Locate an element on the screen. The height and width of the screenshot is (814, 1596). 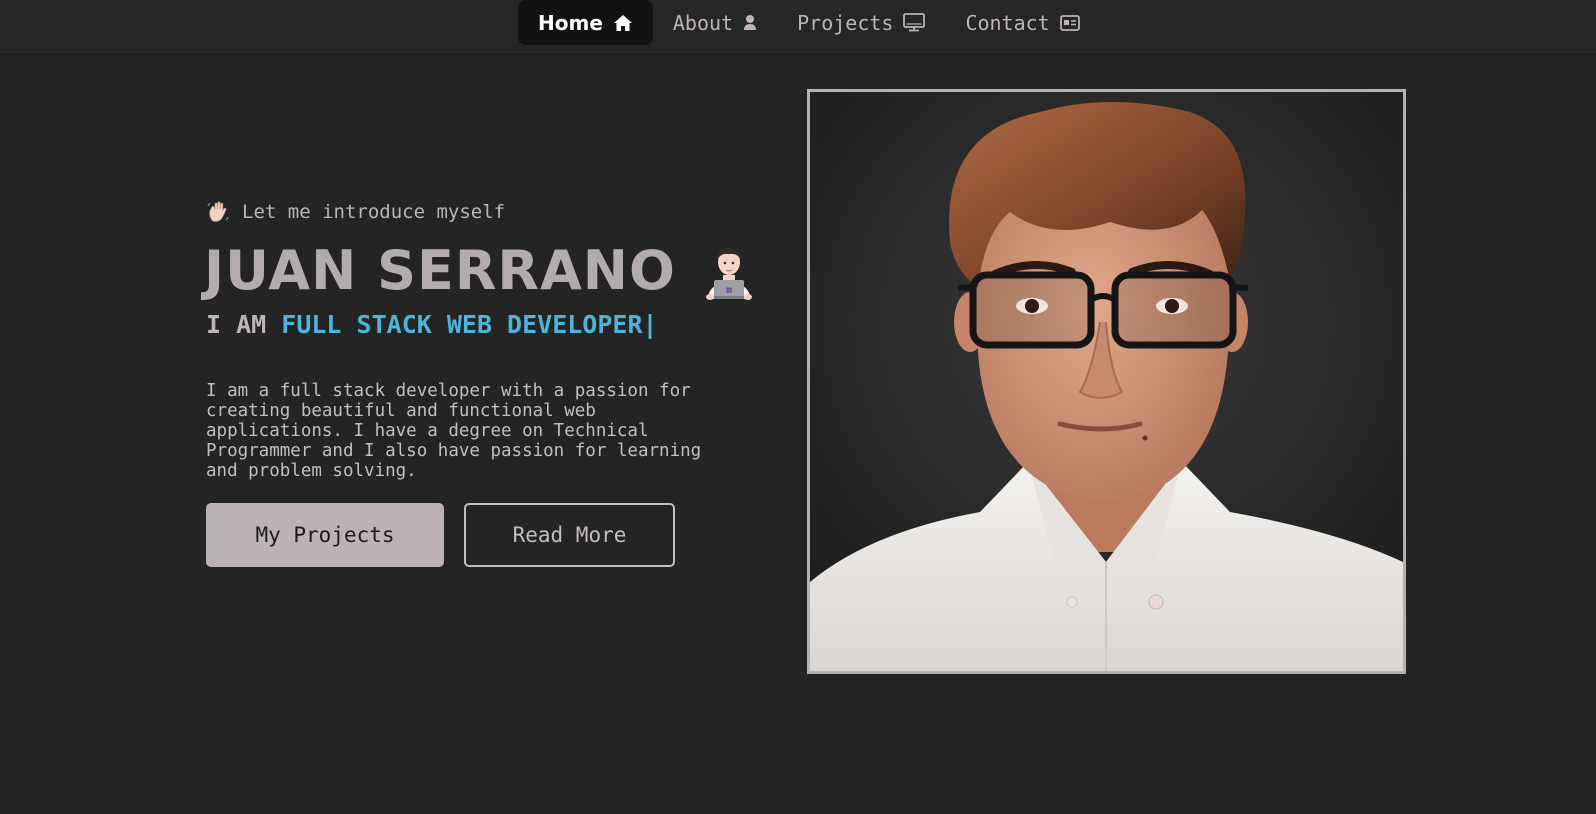
intro-line: Let me introduce myself is located at coordinates (355, 212).